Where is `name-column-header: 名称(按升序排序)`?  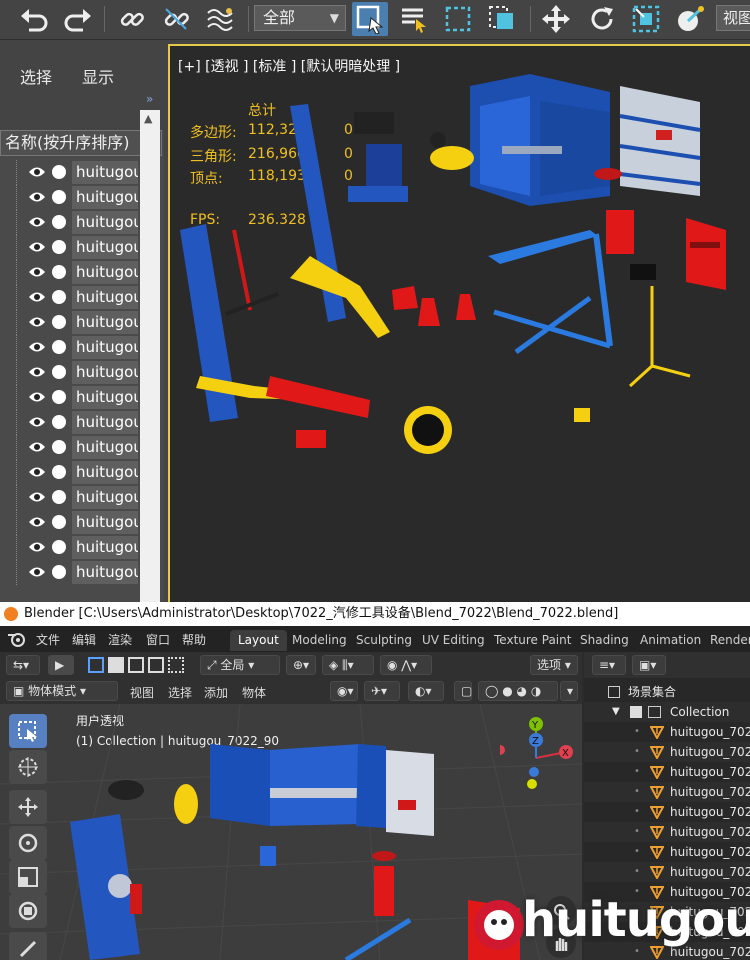 name-column-header: 名称(按升序排序) is located at coordinates (81, 143).